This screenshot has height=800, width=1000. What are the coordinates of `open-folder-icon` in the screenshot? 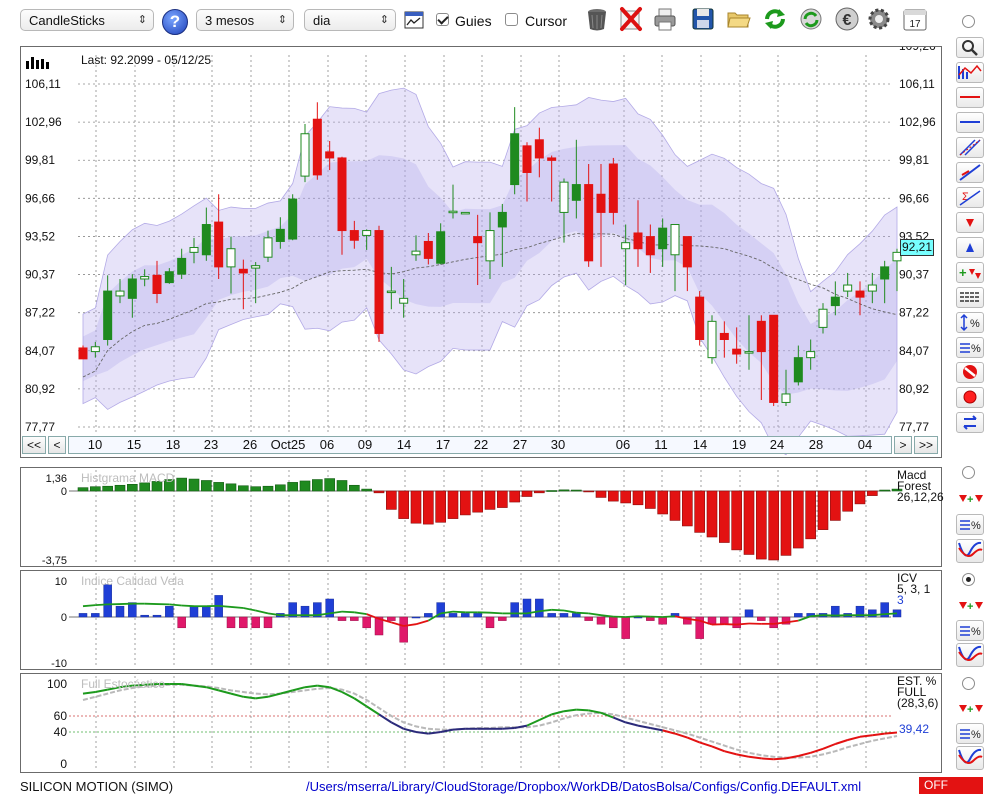 It's located at (739, 19).